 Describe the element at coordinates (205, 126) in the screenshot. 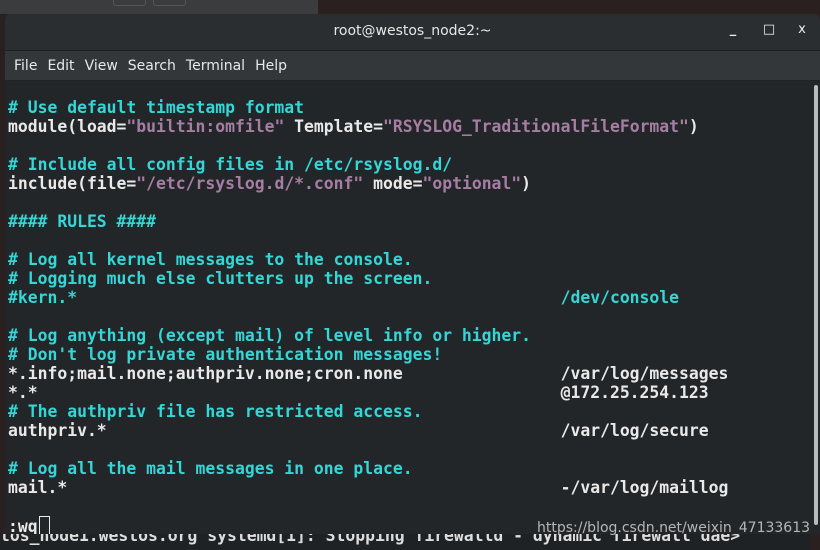

I see `string-text: "builtin:omfile"` at that location.